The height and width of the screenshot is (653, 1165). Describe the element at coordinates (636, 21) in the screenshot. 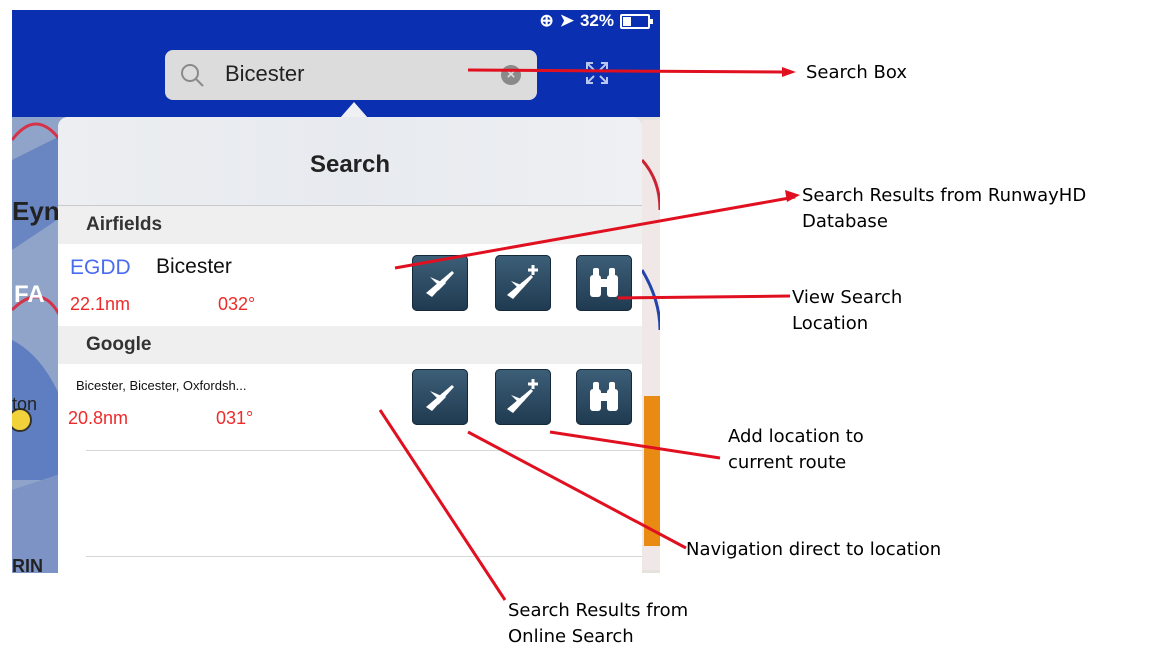

I see `battery-icon` at that location.